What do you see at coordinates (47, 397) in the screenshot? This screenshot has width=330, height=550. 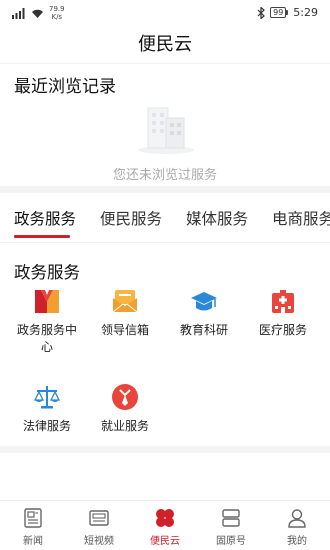 I see `scales-icon` at bounding box center [47, 397].